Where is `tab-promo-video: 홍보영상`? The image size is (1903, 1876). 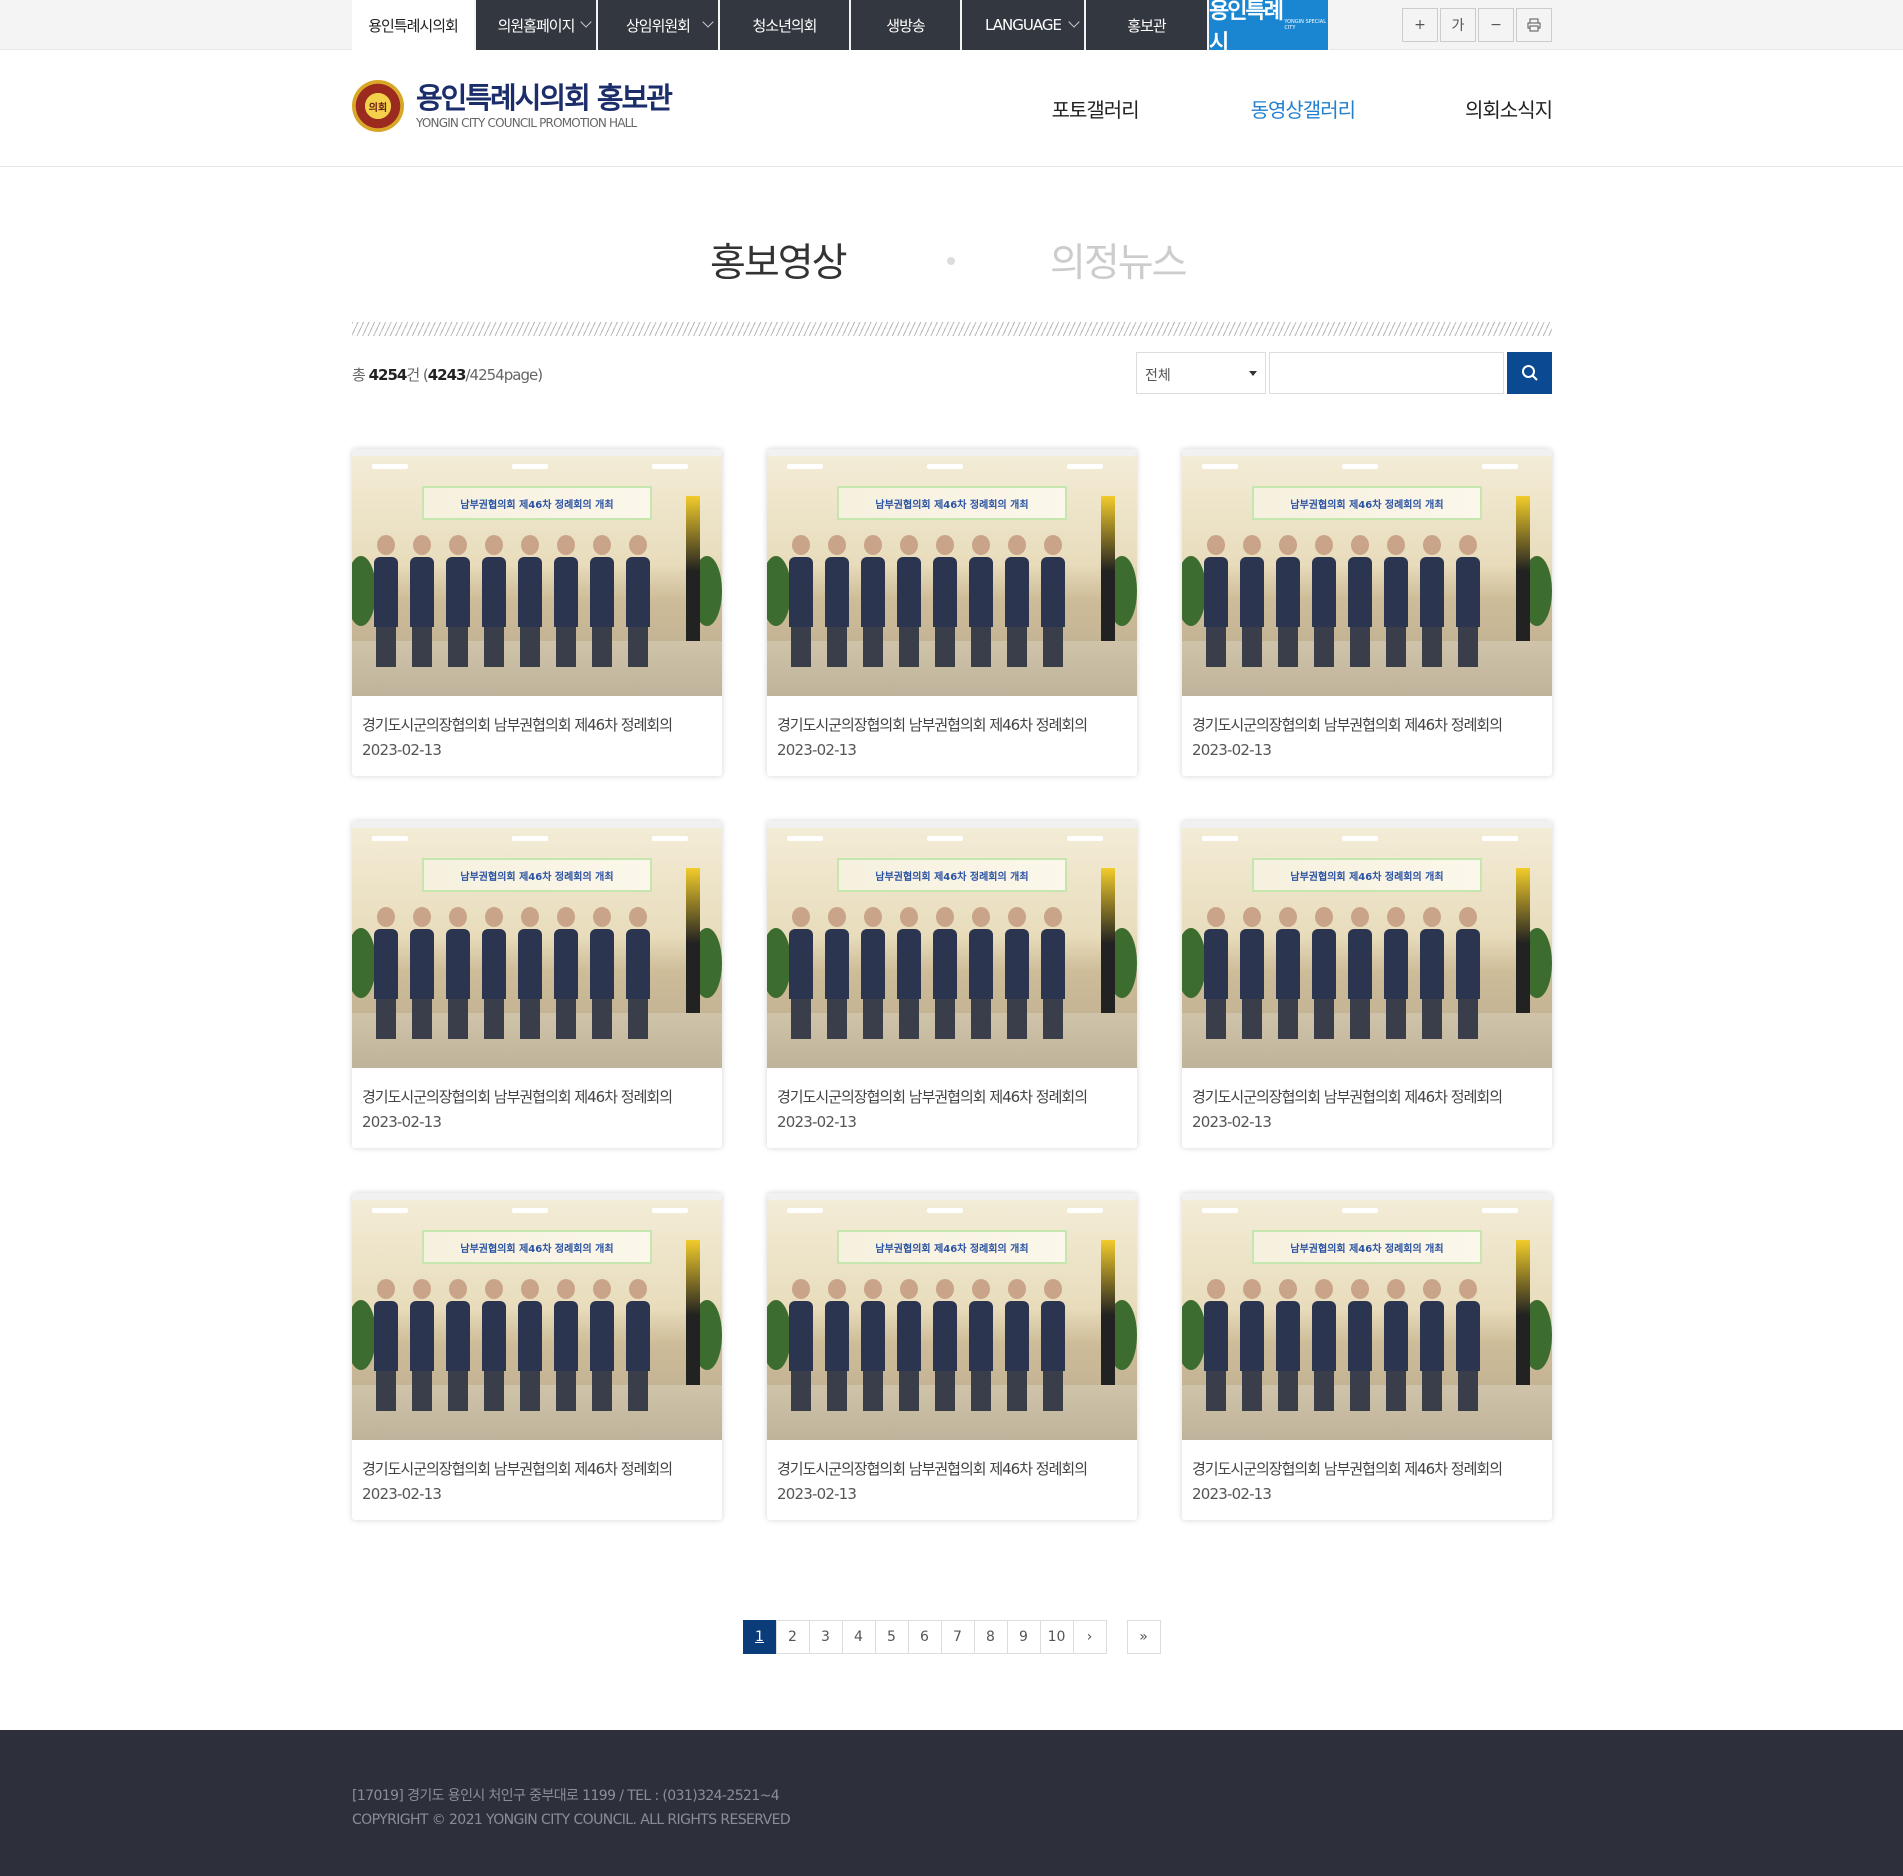
tab-promo-video: 홍보영상 is located at coordinates (779, 260).